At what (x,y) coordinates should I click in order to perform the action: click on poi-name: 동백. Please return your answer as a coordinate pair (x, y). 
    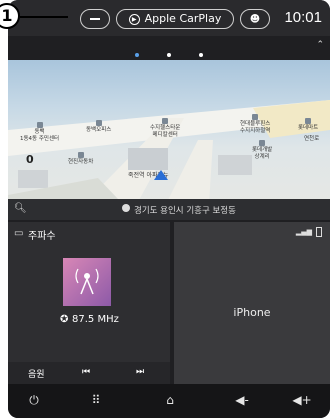
    Looking at the image, I should click on (39, 132).